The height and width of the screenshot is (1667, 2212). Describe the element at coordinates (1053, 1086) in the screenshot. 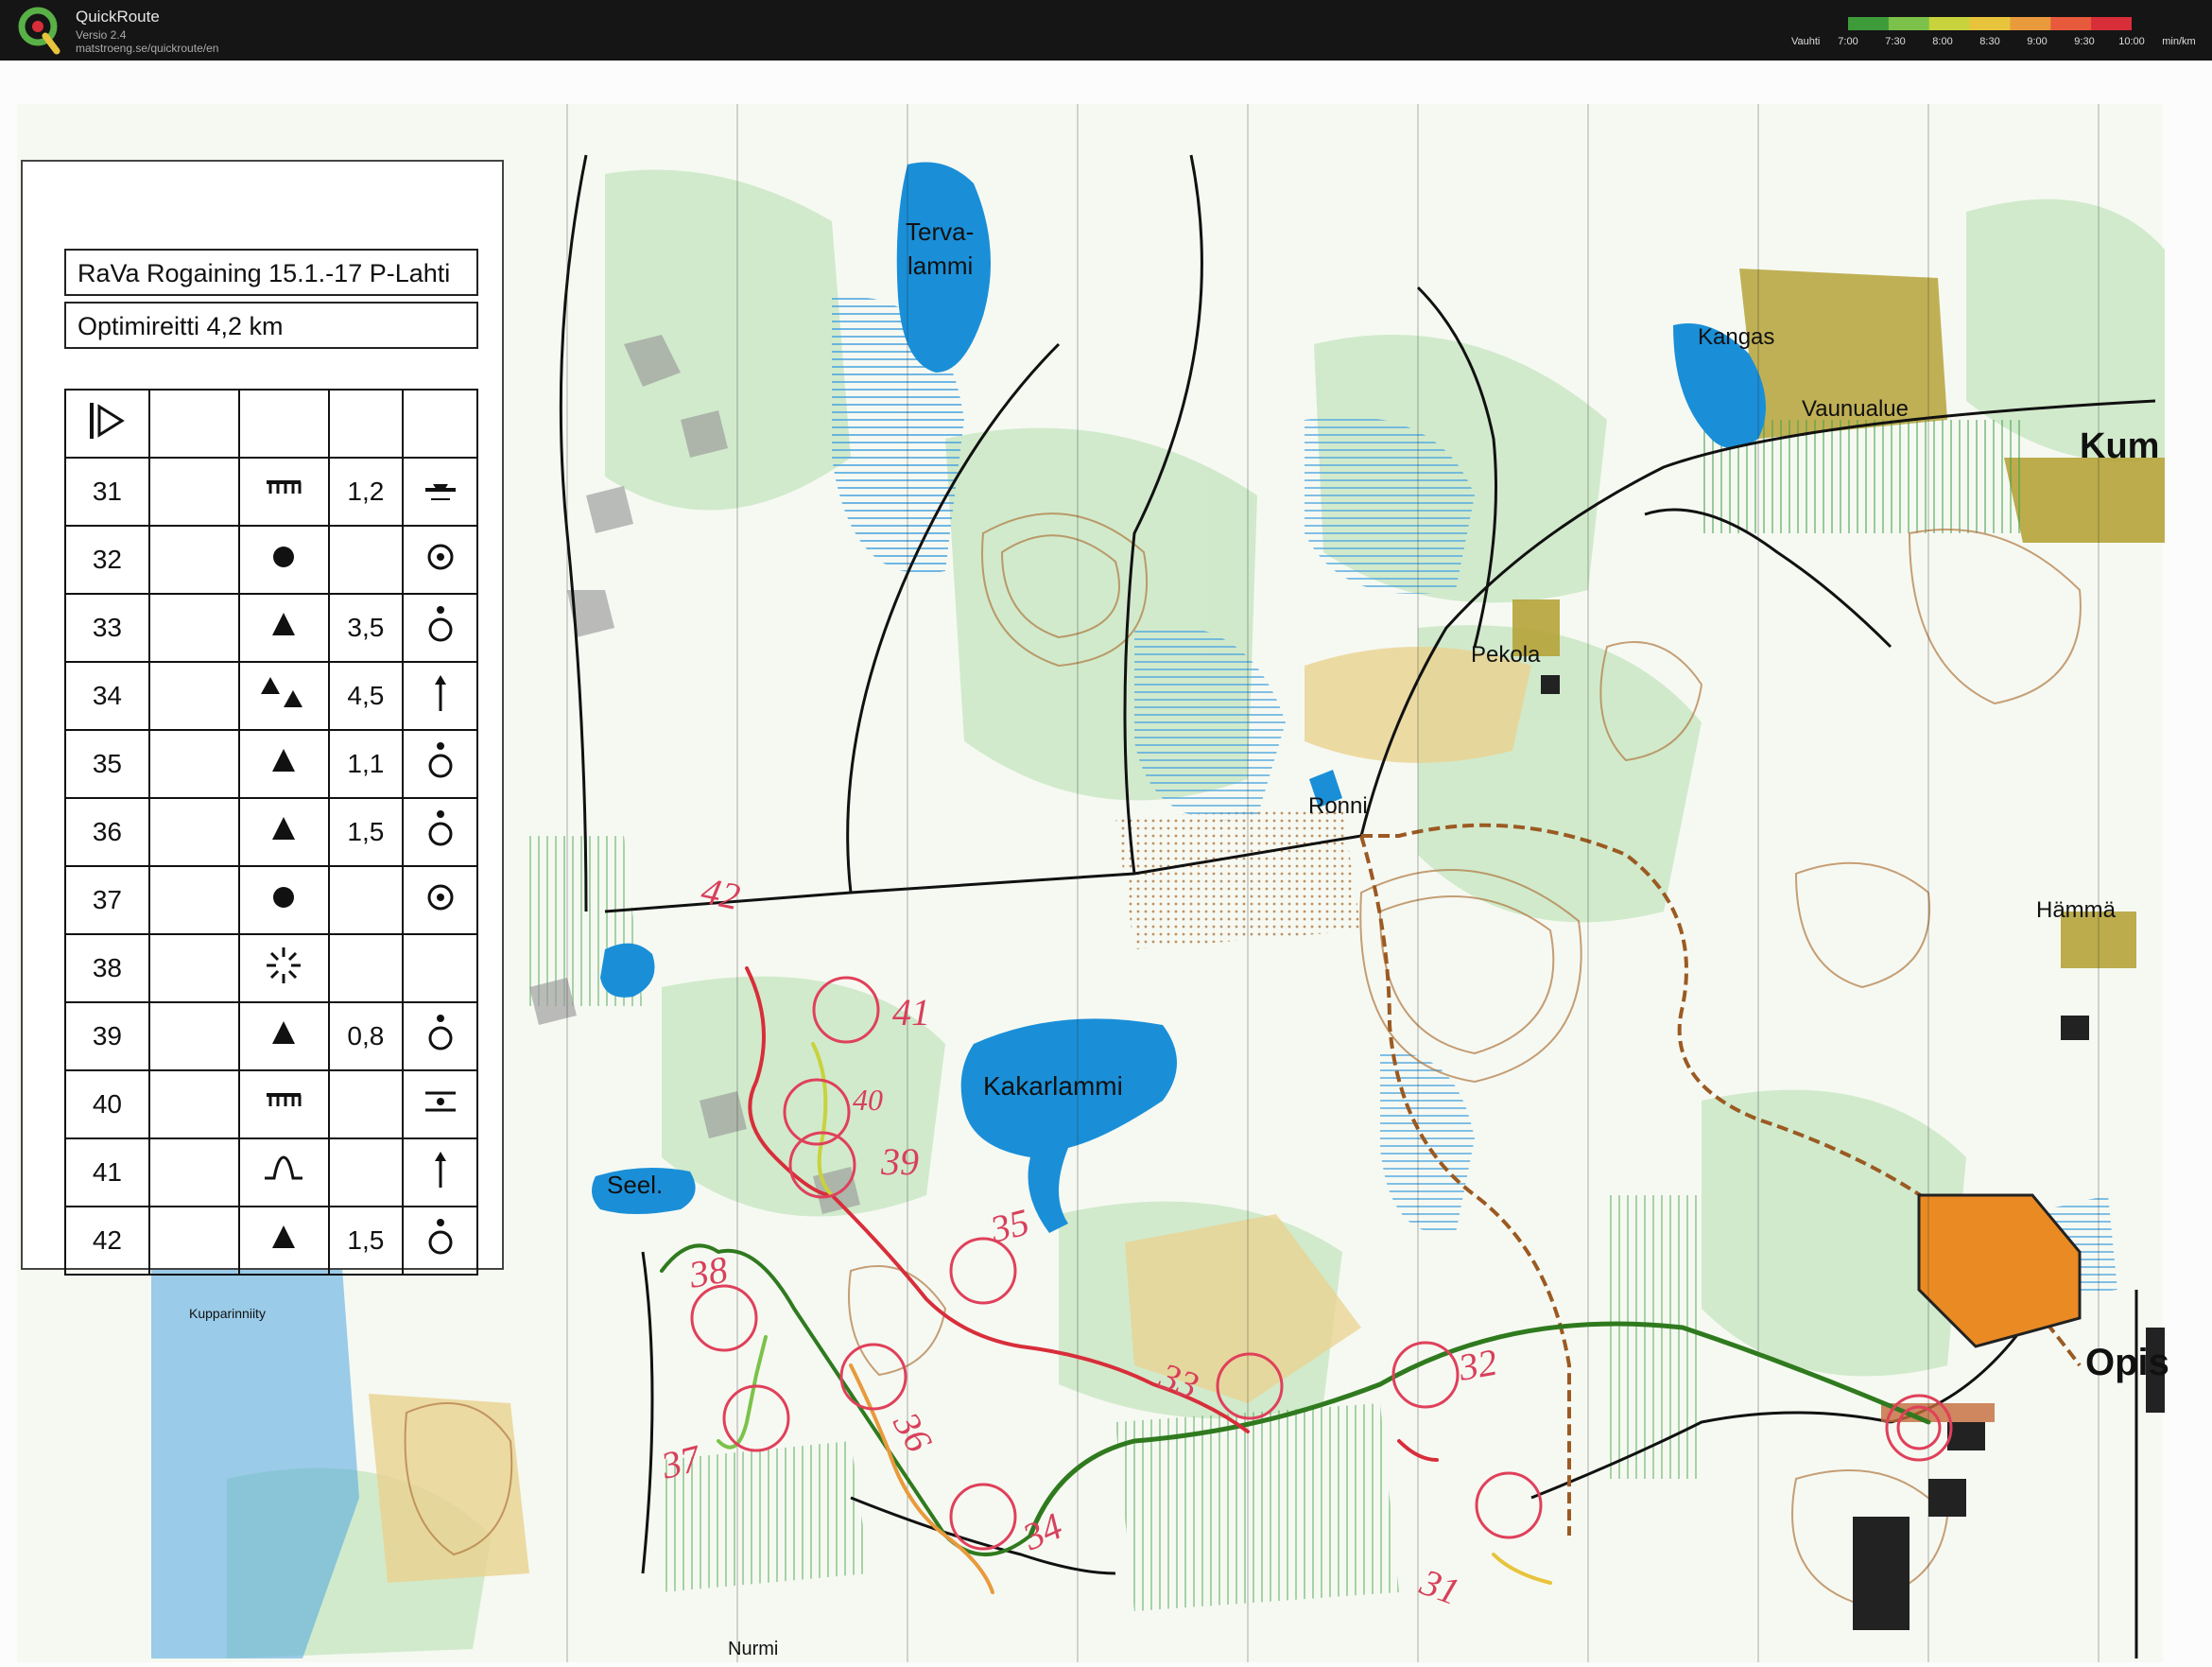

I see `label-kakarlammi: Kakarlammi` at that location.